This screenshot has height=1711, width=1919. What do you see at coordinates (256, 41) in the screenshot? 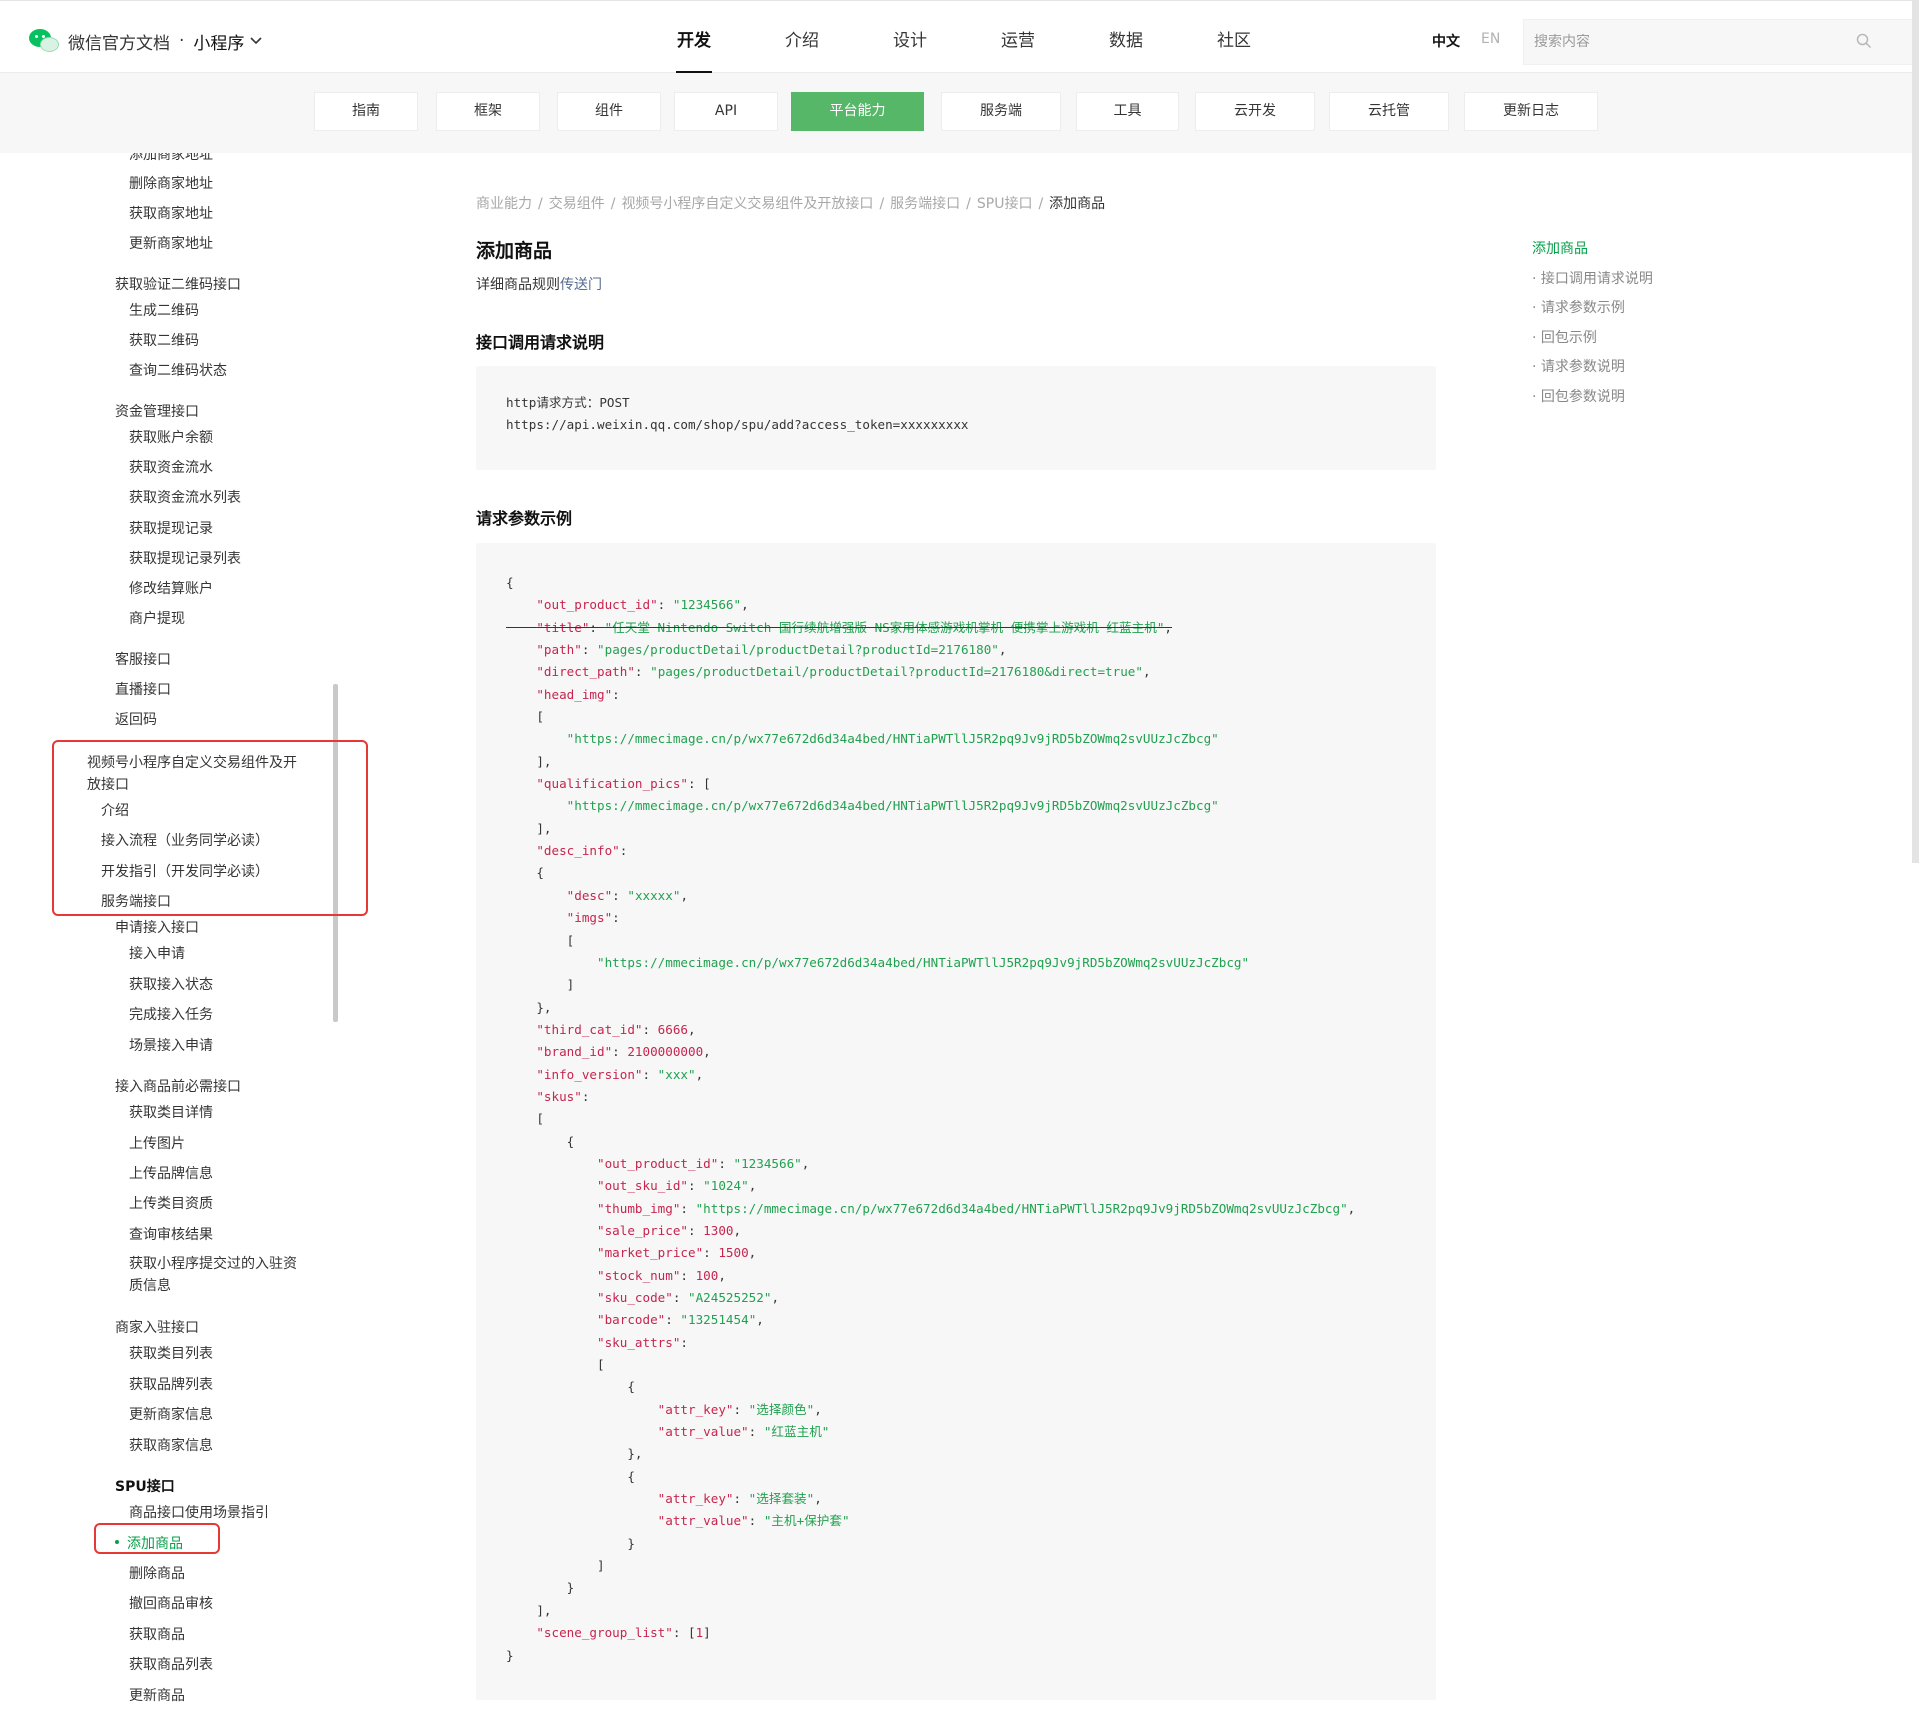
I see `chevron-down-icon` at bounding box center [256, 41].